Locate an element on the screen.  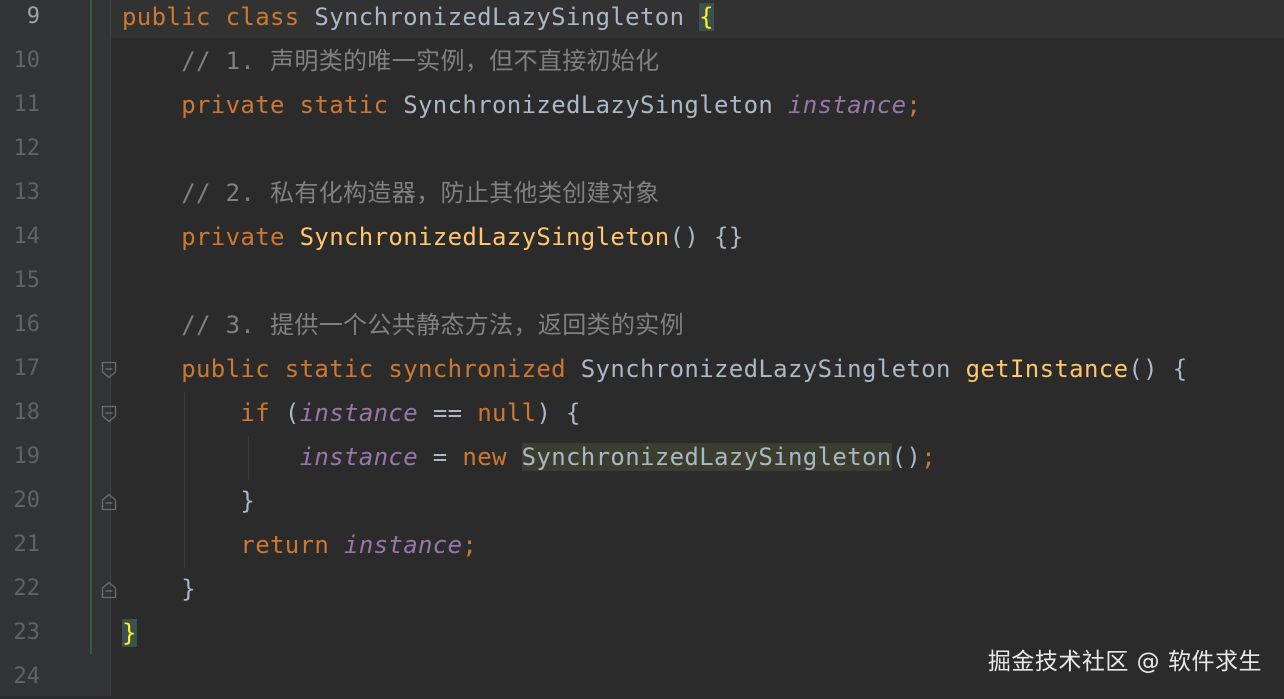
watermark-text: 掘金技术社区 @ 软件求生 is located at coordinates (1124, 662).